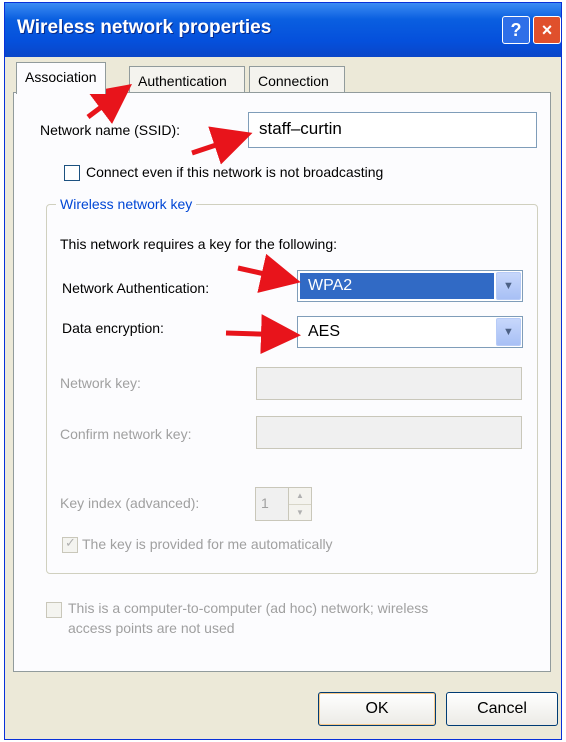 The width and height of the screenshot is (566, 742). What do you see at coordinates (126, 434) in the screenshot?
I see `confirm-key-label: Confirm network key:` at bounding box center [126, 434].